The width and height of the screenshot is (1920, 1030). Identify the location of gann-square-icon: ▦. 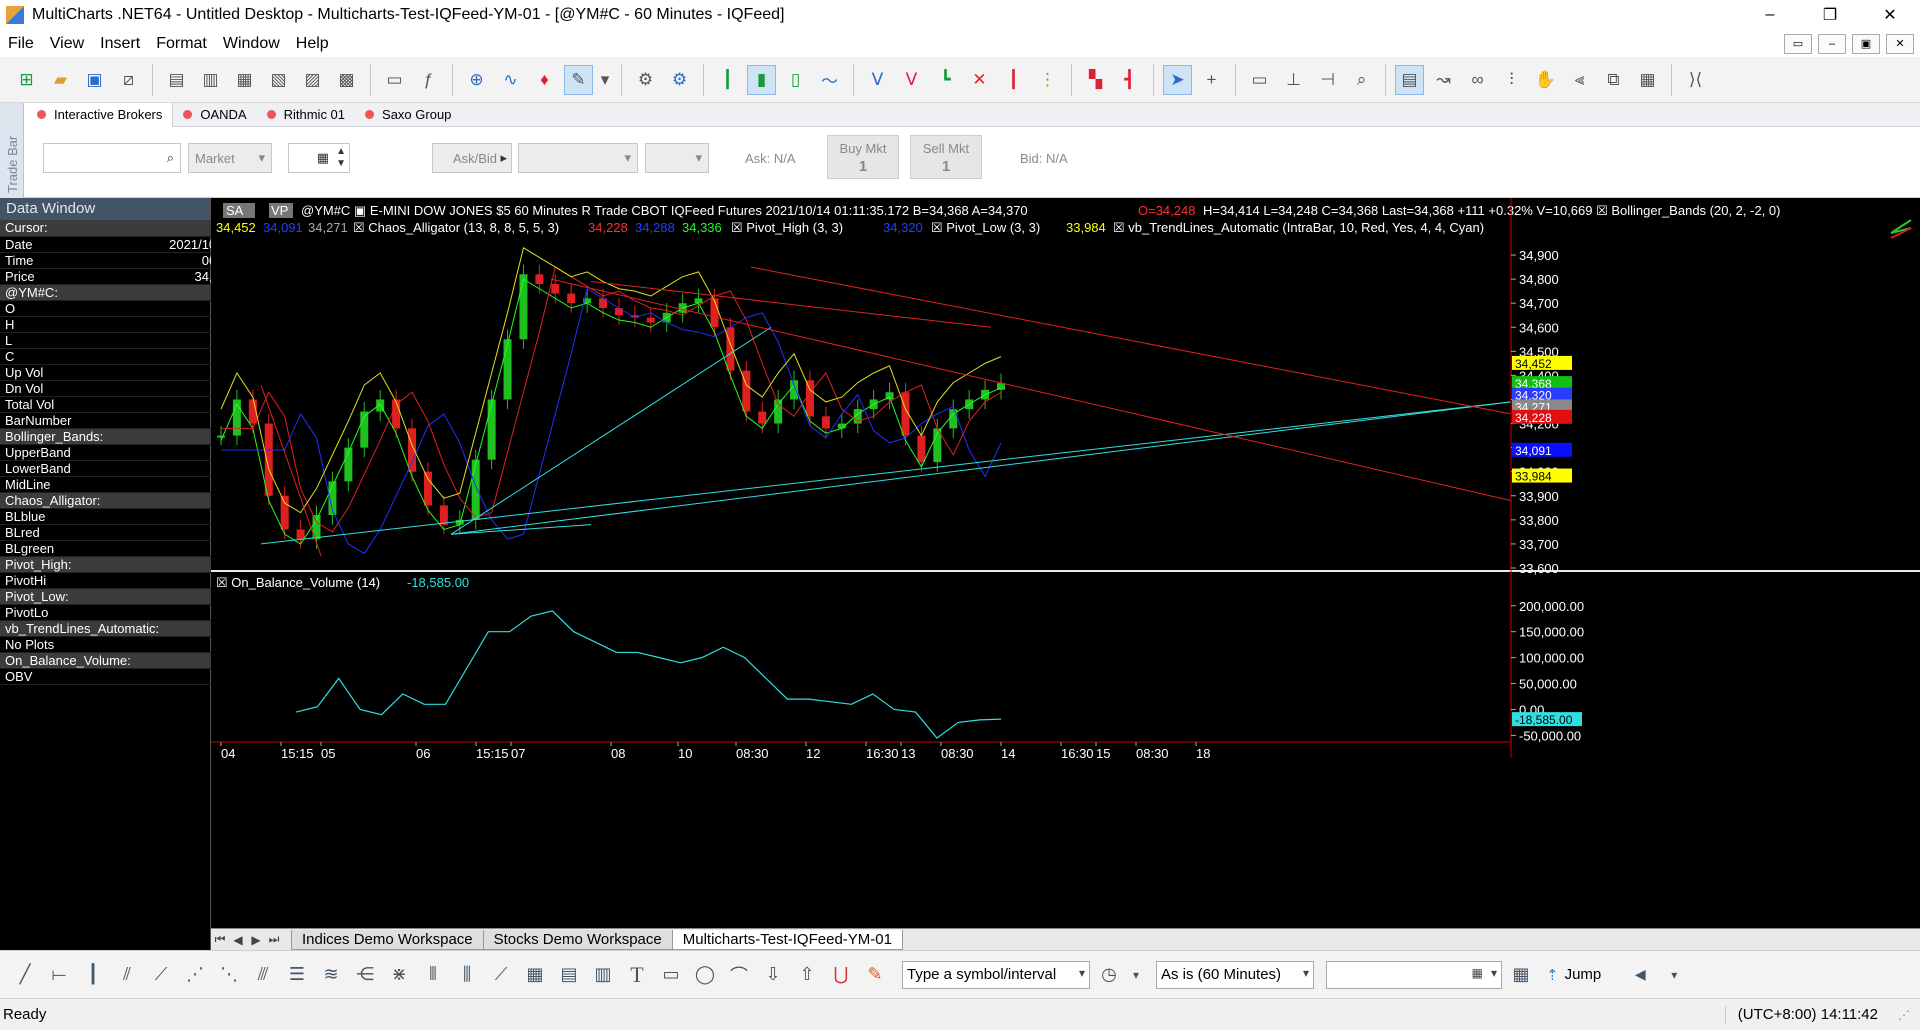
(535, 975).